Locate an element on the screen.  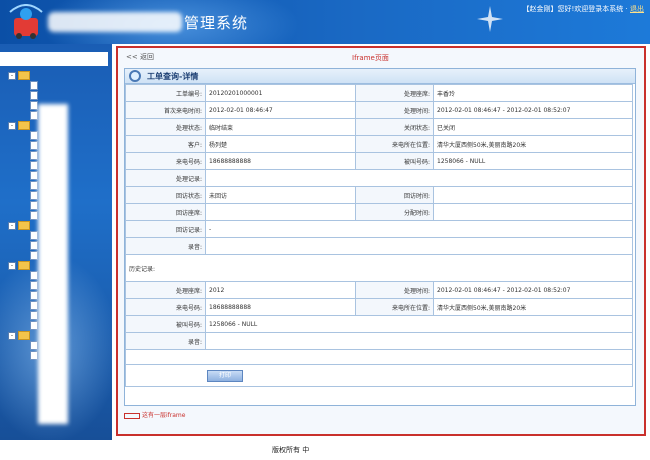
table-row: 来电号码: 18688888888 被叫号码: 1258066 - NULL is located at coordinates (379, 161).